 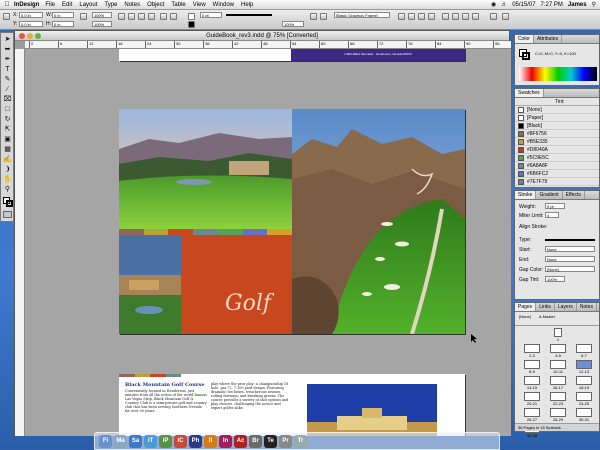 What do you see at coordinates (195, 441) in the screenshot?
I see `dock-app-icon: Ph` at bounding box center [195, 441].